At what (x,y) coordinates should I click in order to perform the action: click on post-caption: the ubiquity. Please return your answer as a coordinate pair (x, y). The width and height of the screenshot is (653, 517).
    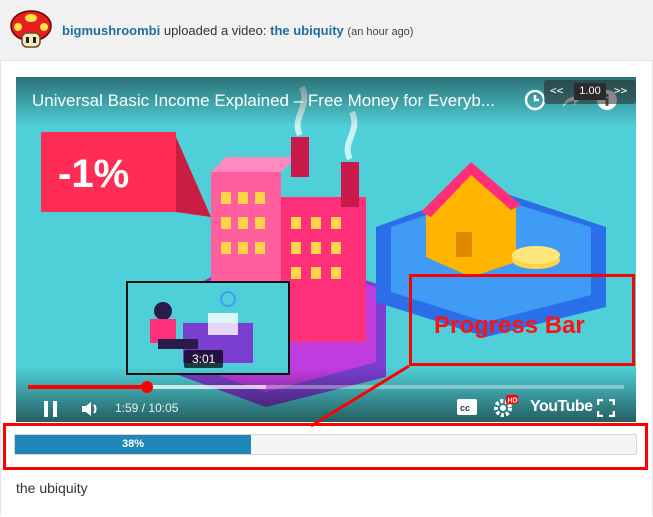
    Looking at the image, I should click on (52, 488).